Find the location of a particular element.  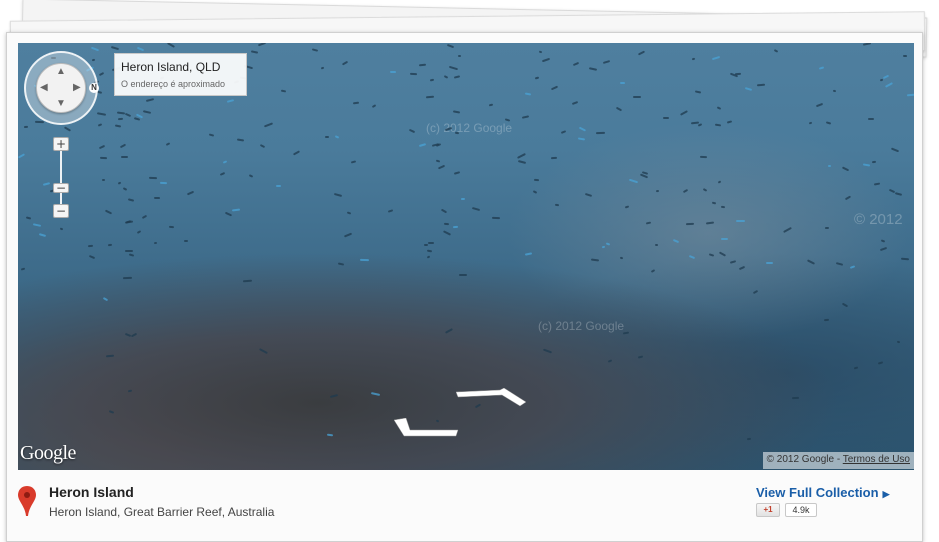

pan-down-icon: ▼ is located at coordinates (61, 104).